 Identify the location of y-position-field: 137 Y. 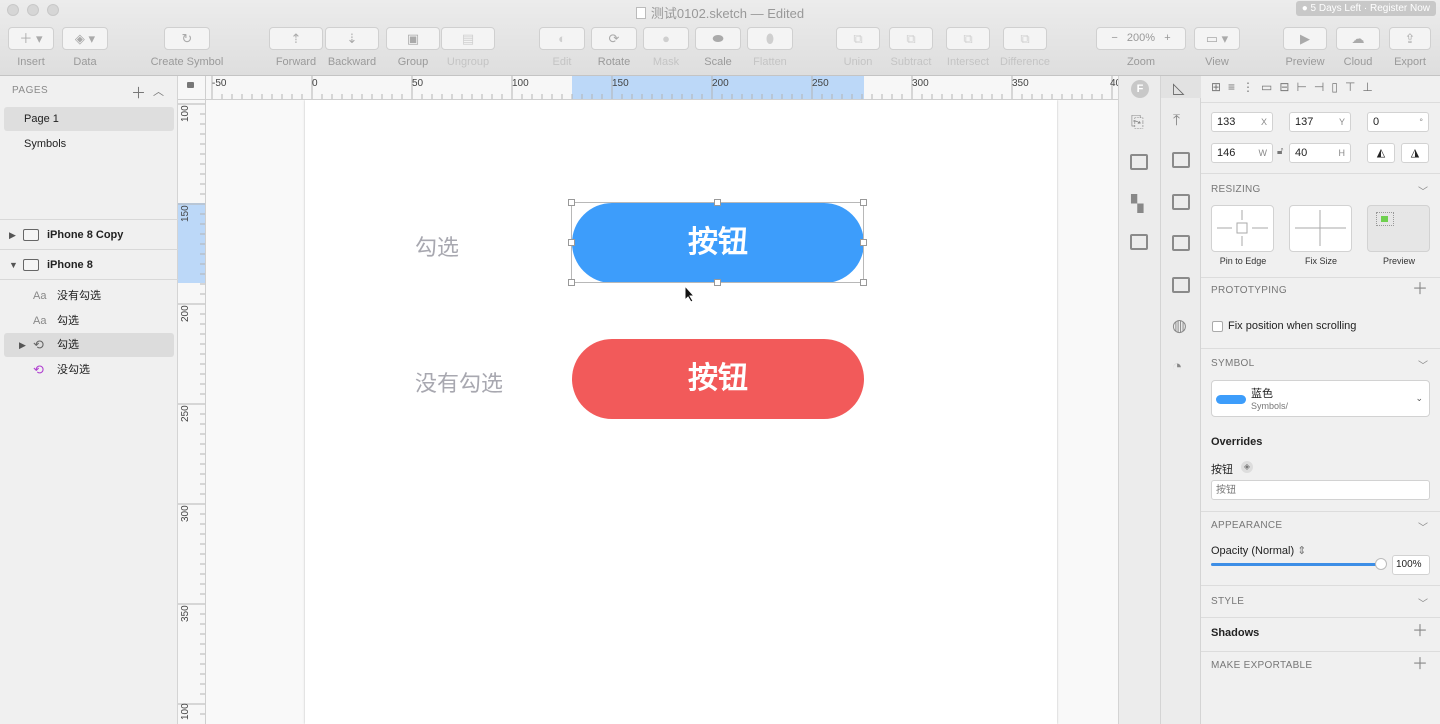
(1320, 122).